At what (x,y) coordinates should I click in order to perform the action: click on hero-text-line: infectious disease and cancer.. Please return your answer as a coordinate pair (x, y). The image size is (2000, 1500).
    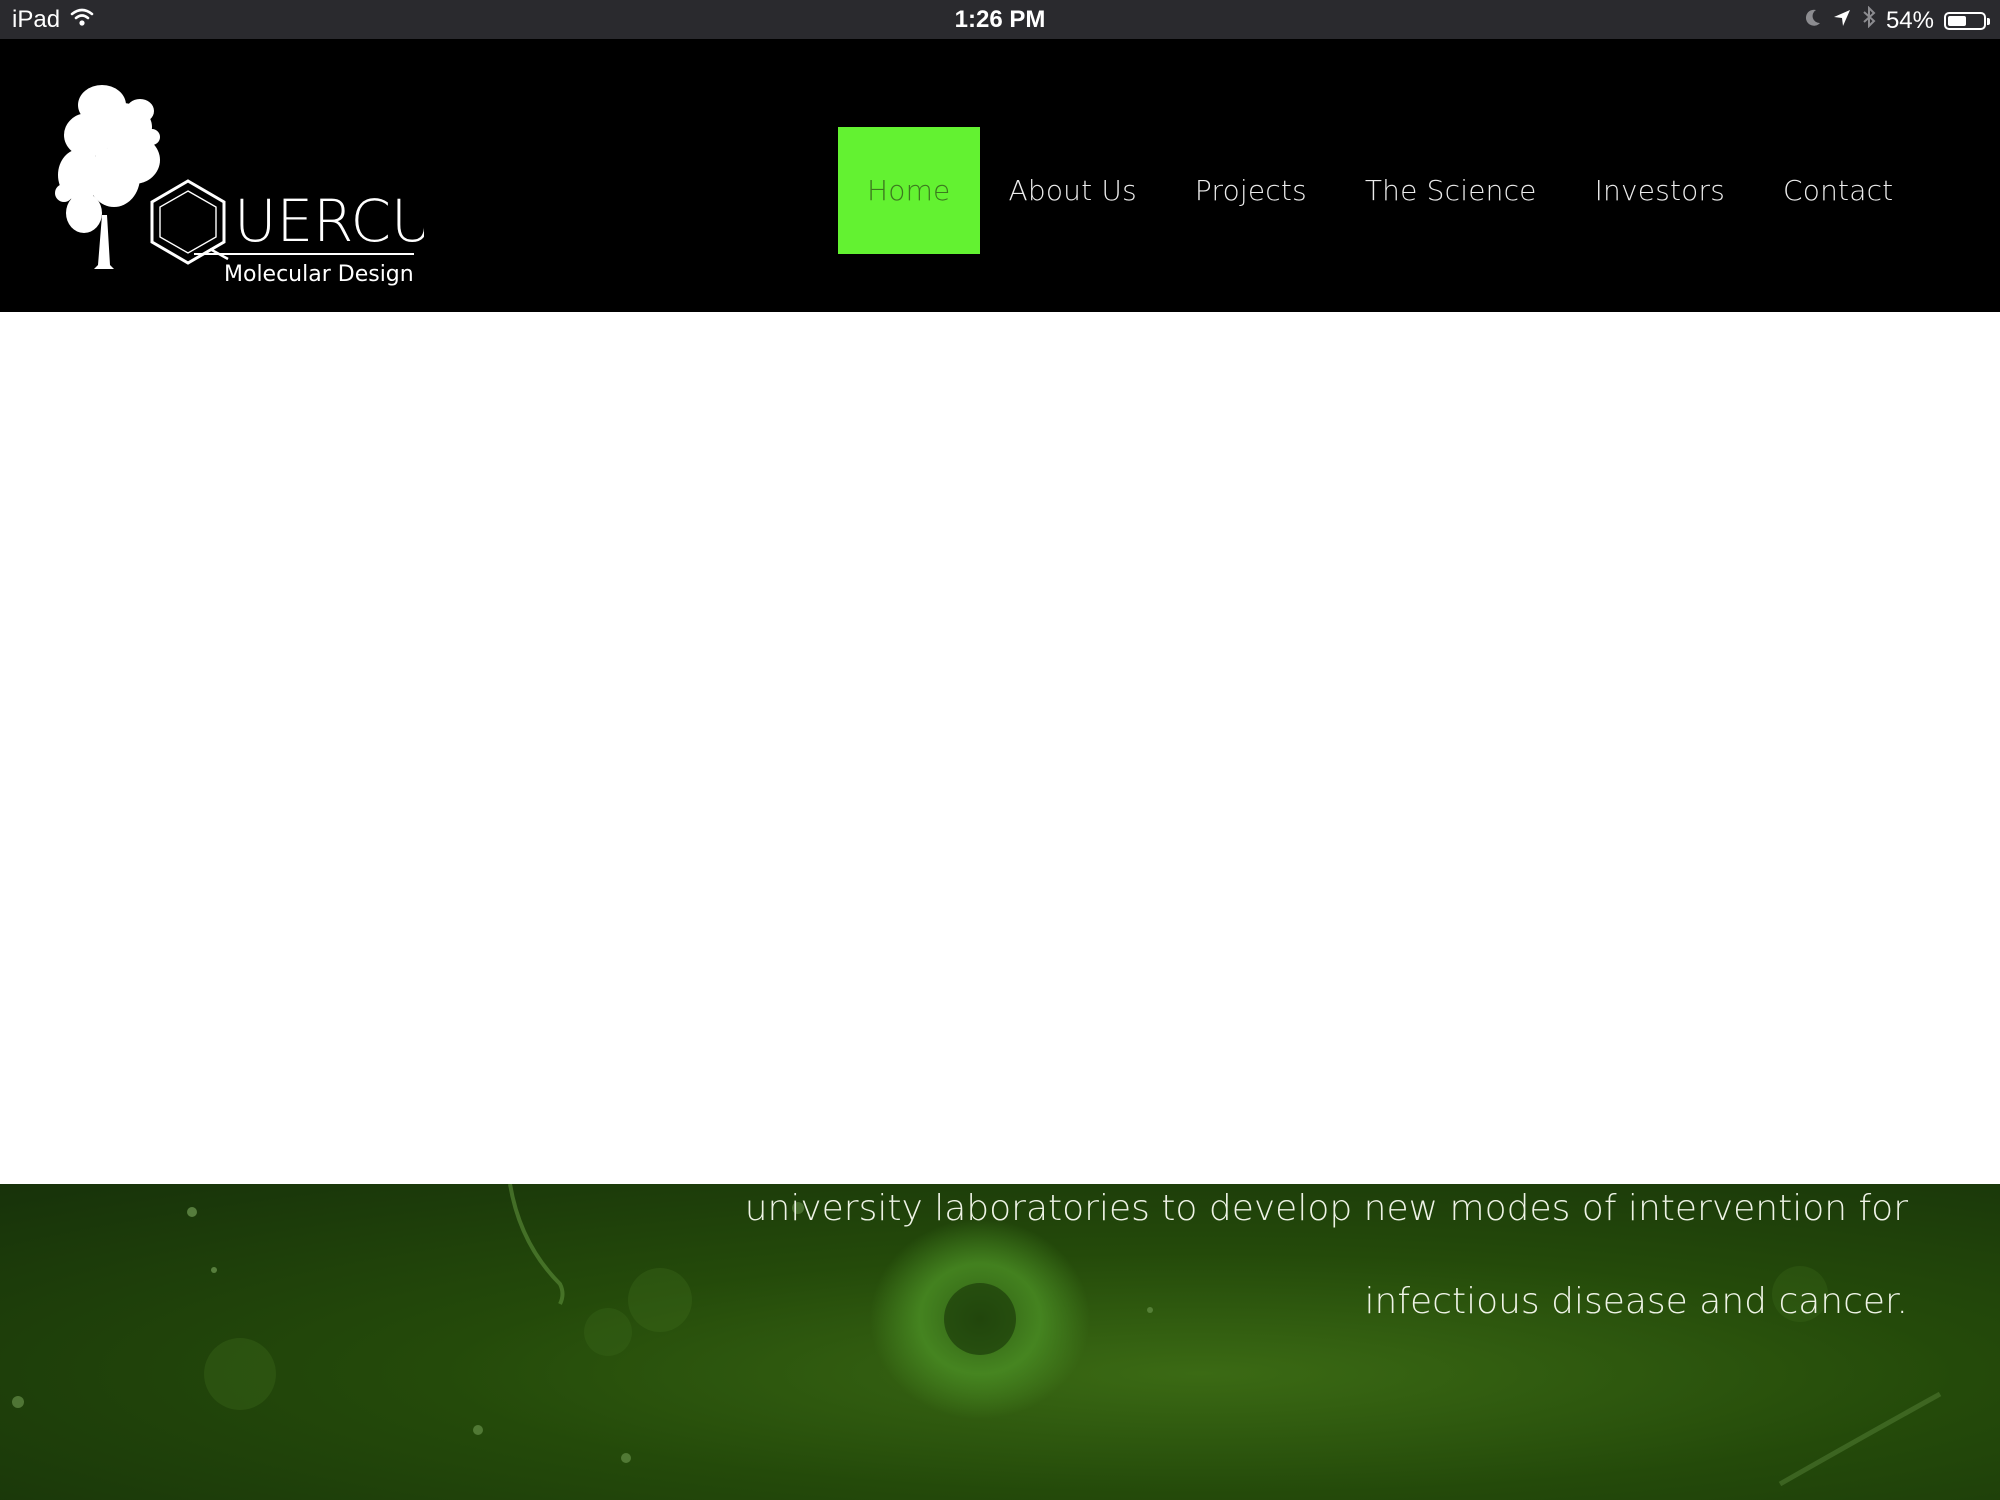
    Looking at the image, I should click on (1636, 1301).